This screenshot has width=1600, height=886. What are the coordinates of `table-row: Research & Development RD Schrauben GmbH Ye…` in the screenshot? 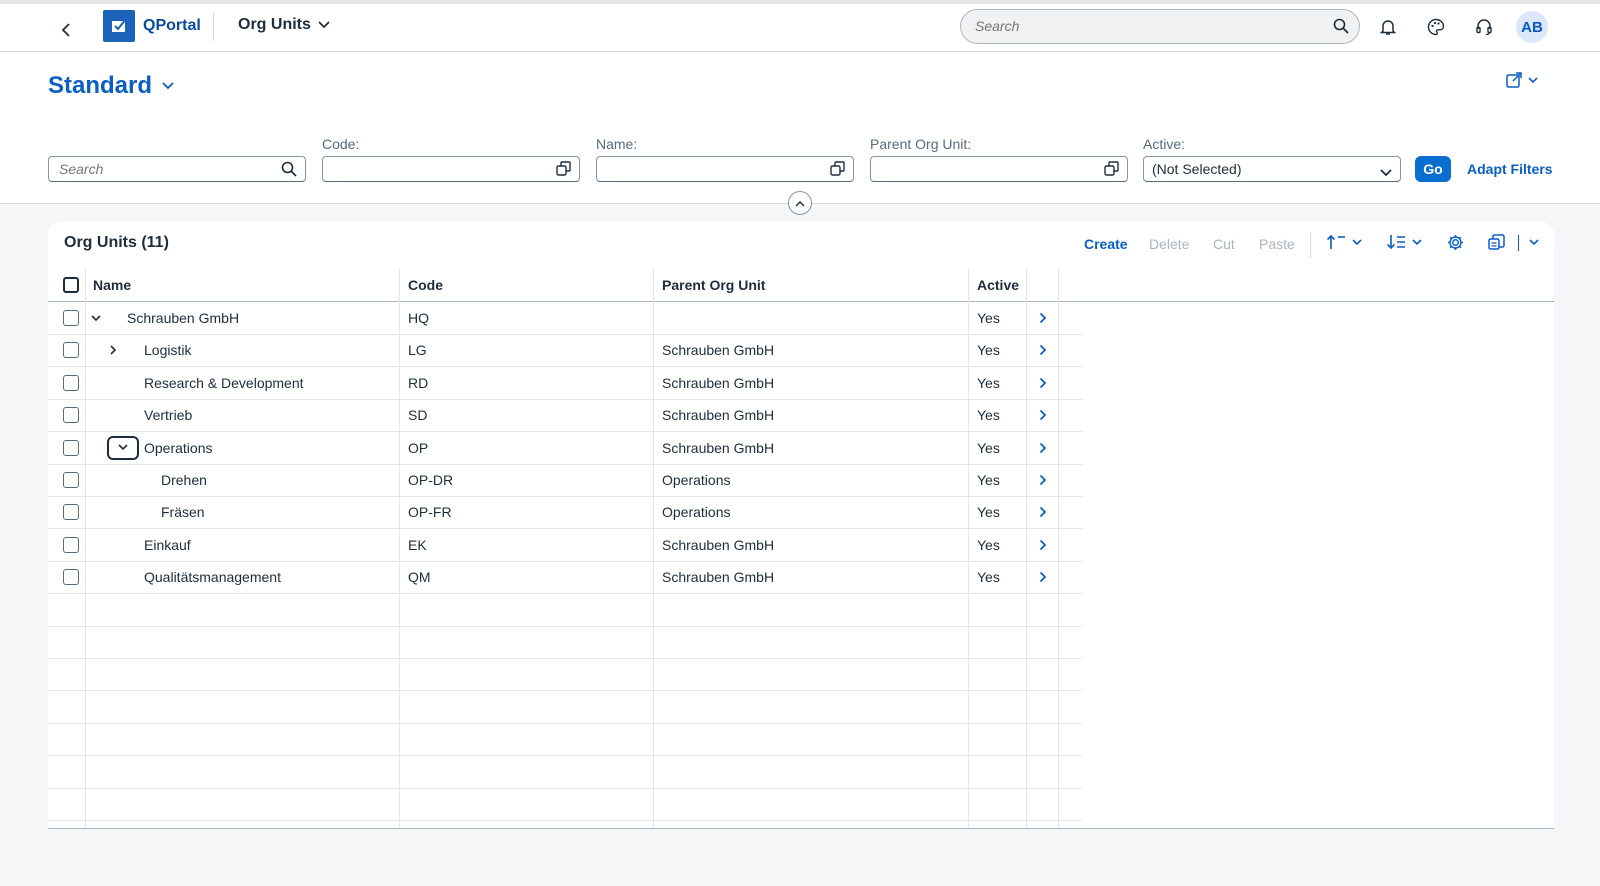 It's located at (565, 383).